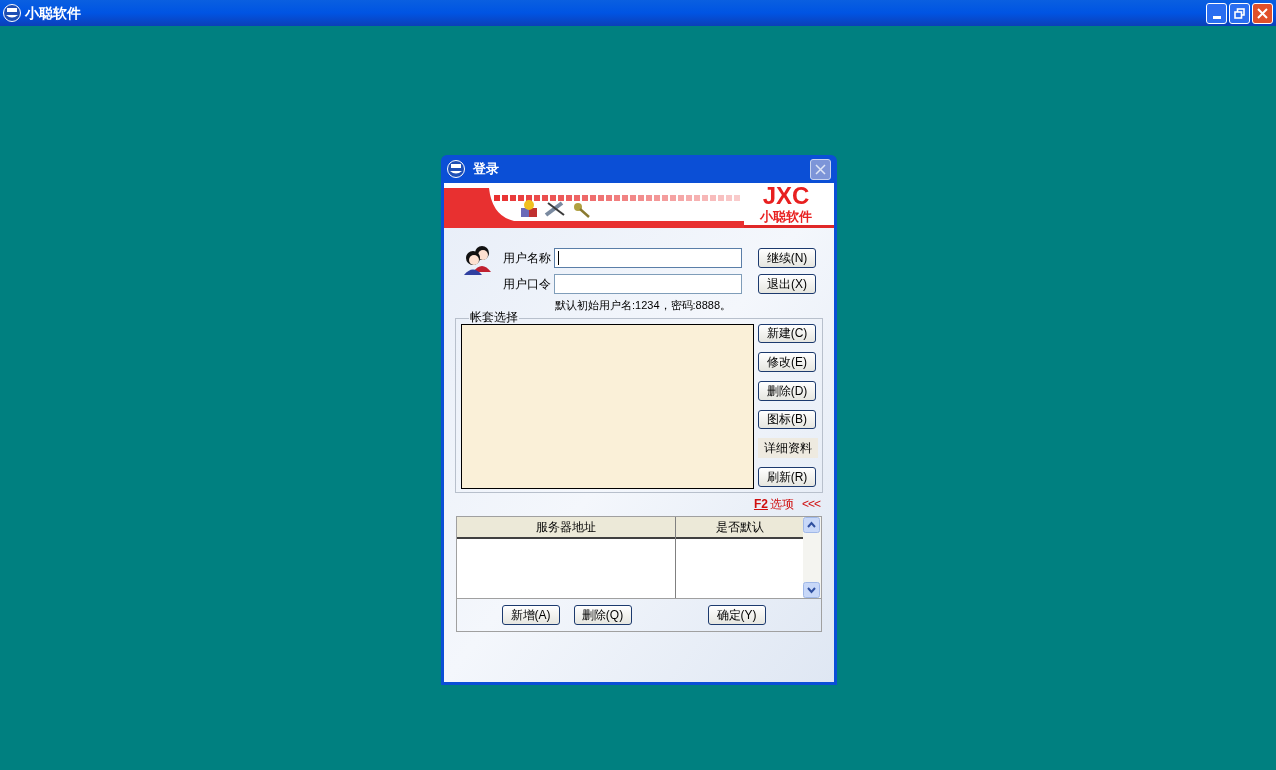 The height and width of the screenshot is (770, 1276). What do you see at coordinates (812, 557) in the screenshot?
I see `scrollbar` at bounding box center [812, 557].